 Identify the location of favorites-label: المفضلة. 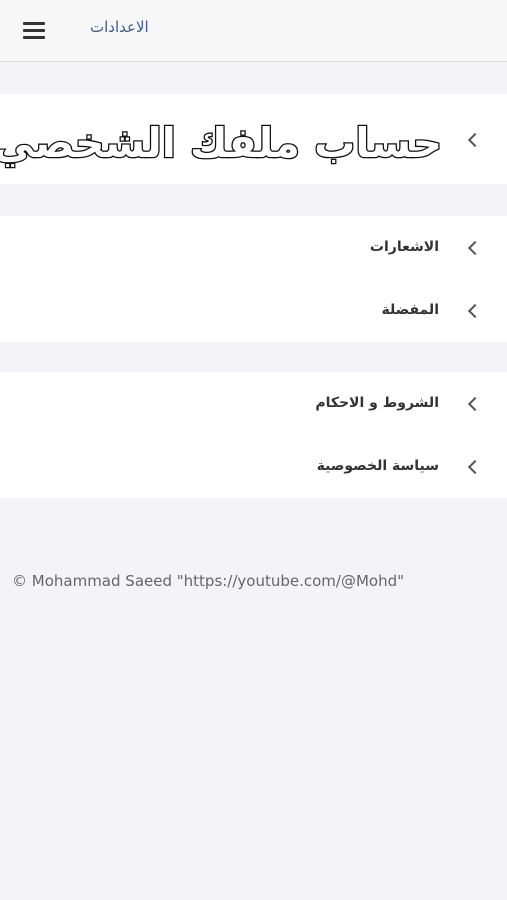
(410, 310).